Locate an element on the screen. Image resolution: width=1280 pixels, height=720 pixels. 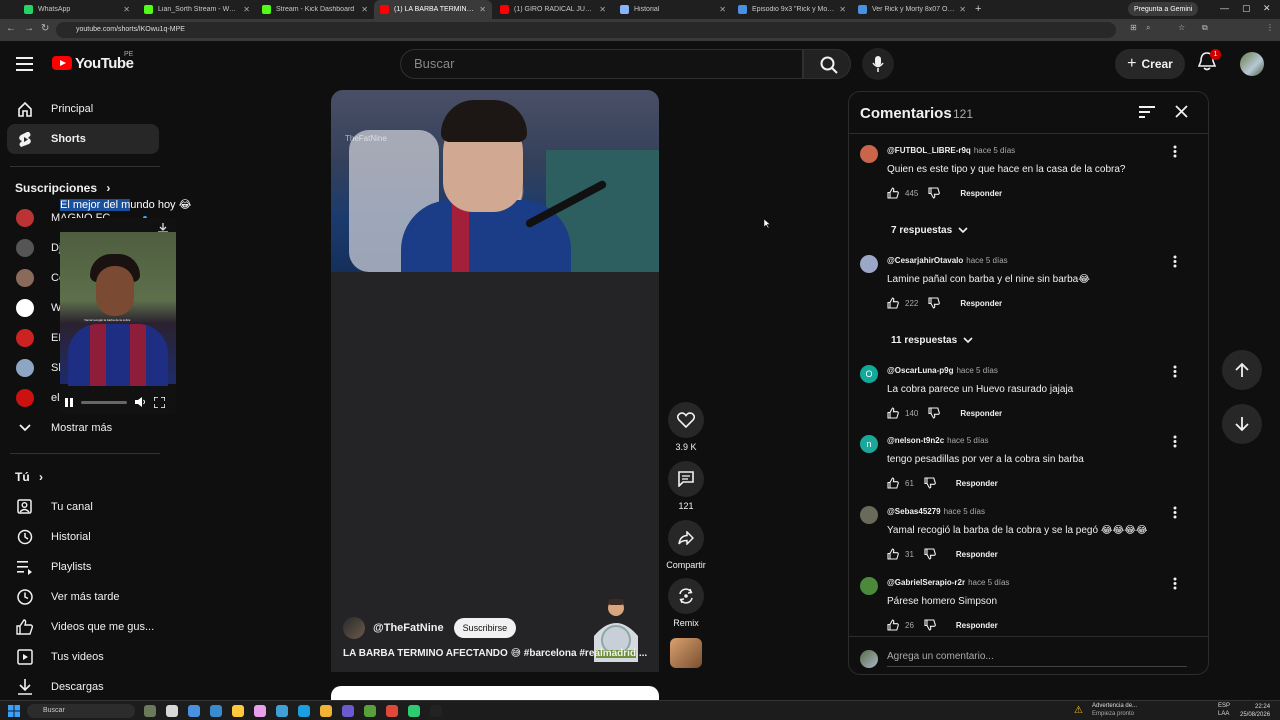
view-replies-button: 7 respuestas is located at coordinates (929, 230).